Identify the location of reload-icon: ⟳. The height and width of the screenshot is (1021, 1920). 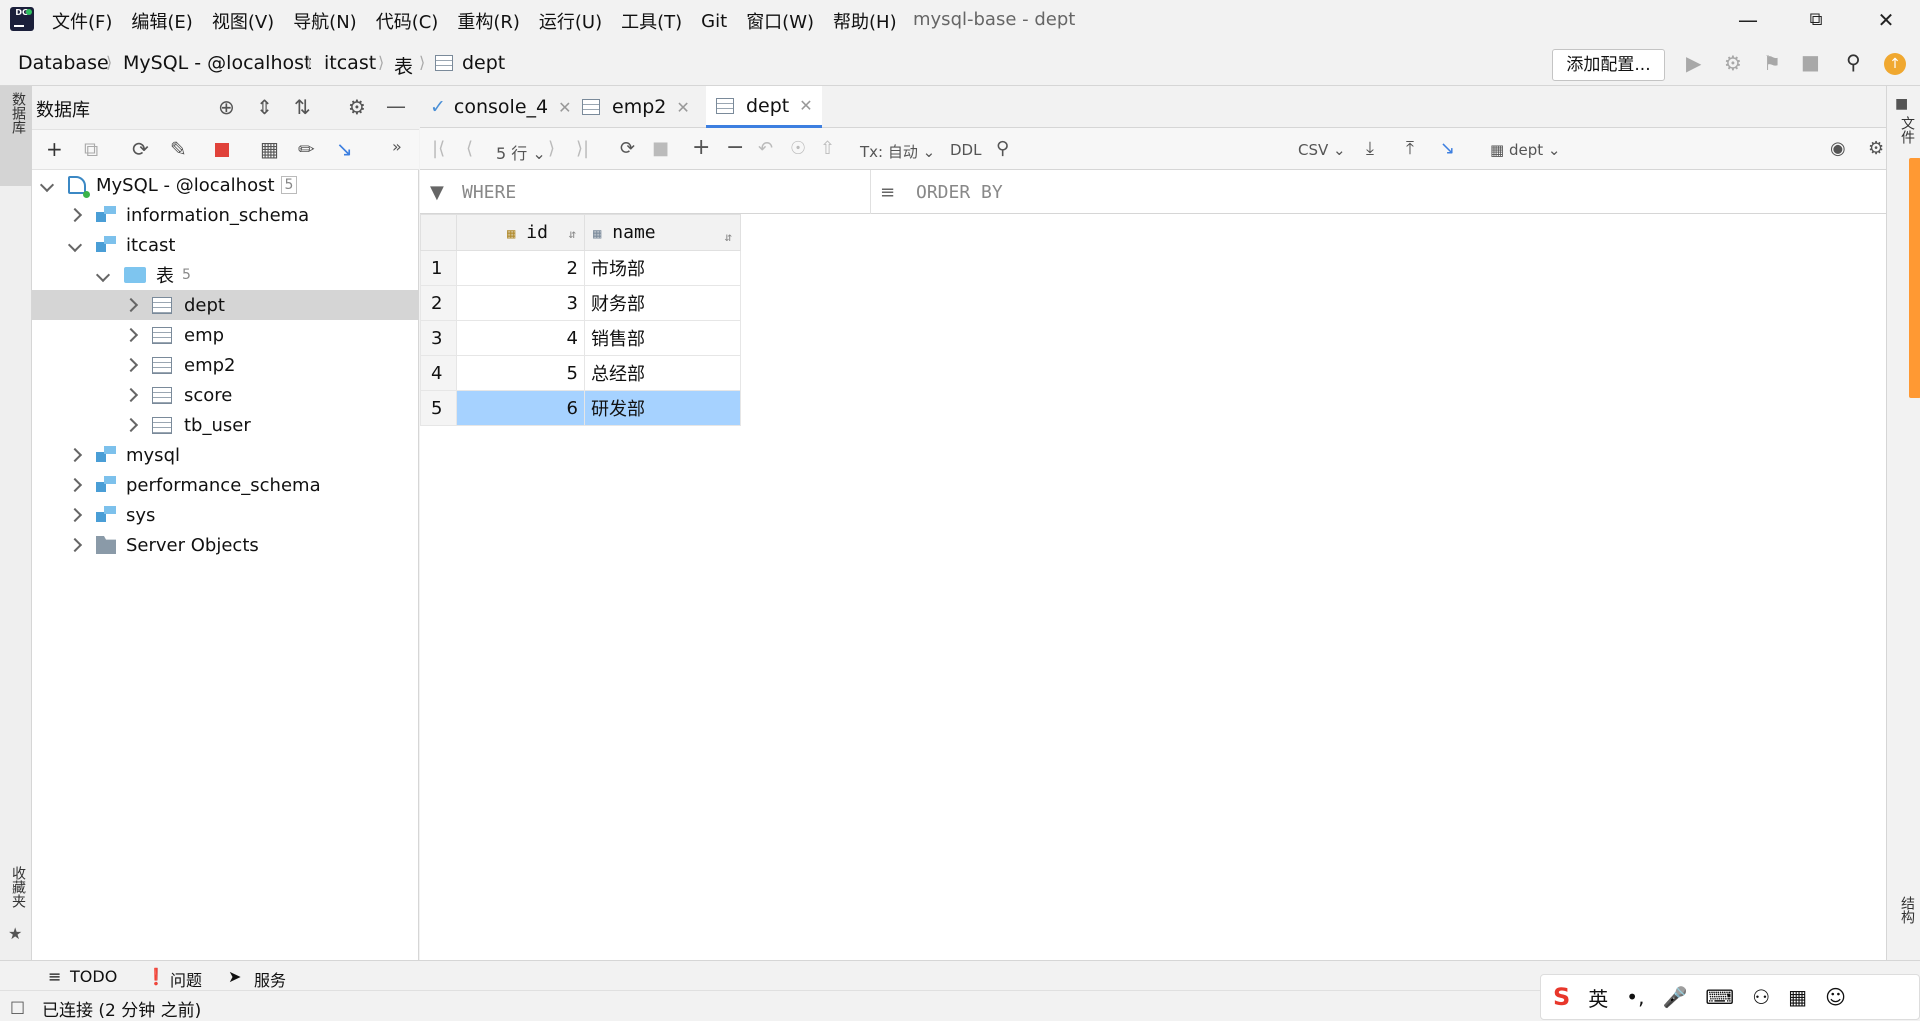
(627, 148).